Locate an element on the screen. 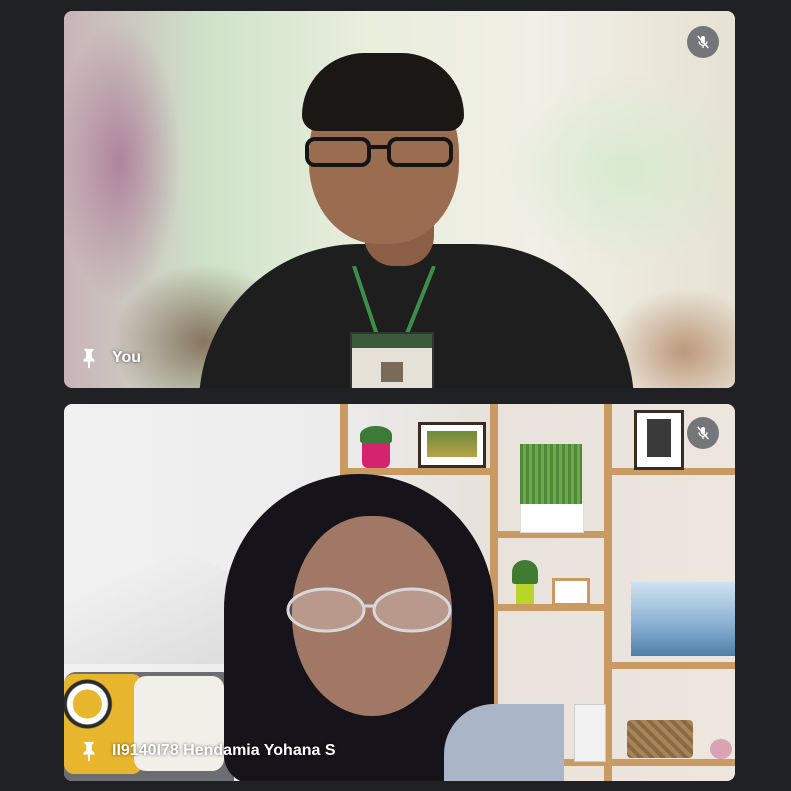  participant-name-bar: II9140I78 Hendamia Yohana S is located at coordinates (207, 751).